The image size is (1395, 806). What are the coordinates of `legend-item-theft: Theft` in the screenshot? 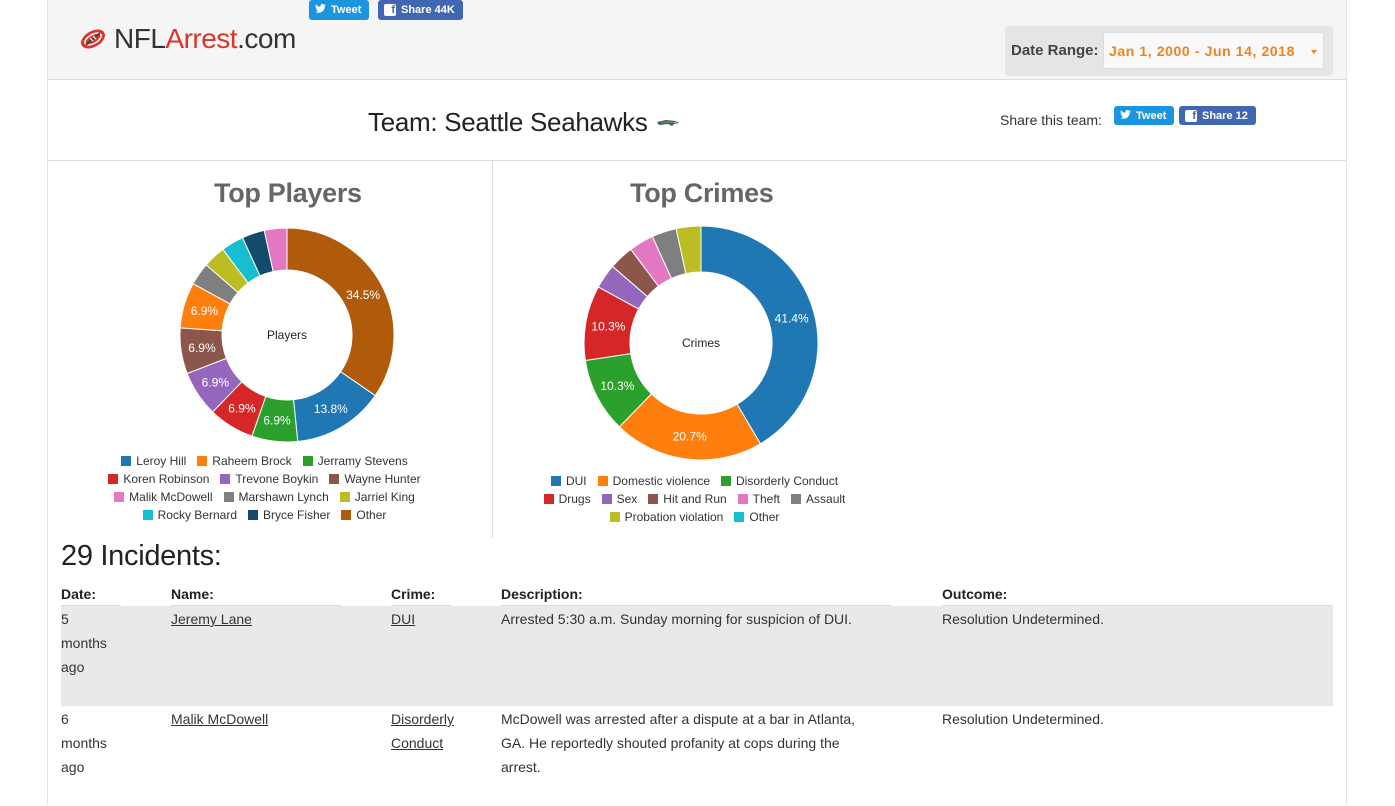 It's located at (759, 499).